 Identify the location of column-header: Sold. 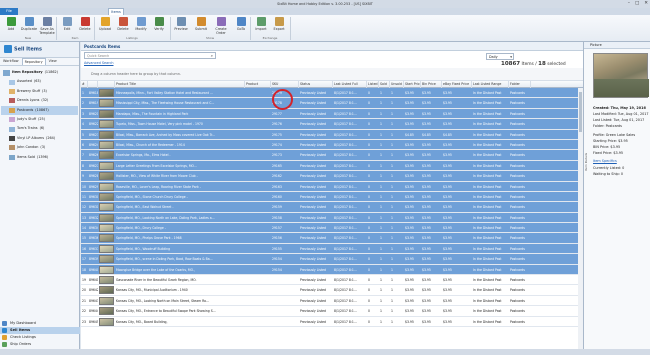
(384, 84).